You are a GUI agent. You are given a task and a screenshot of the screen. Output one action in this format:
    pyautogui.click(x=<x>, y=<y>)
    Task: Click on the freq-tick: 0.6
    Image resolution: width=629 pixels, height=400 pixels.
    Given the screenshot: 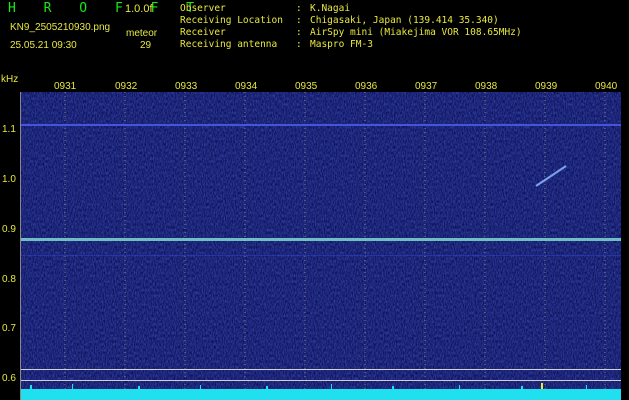 What is the action you would take?
    pyautogui.click(x=9, y=378)
    